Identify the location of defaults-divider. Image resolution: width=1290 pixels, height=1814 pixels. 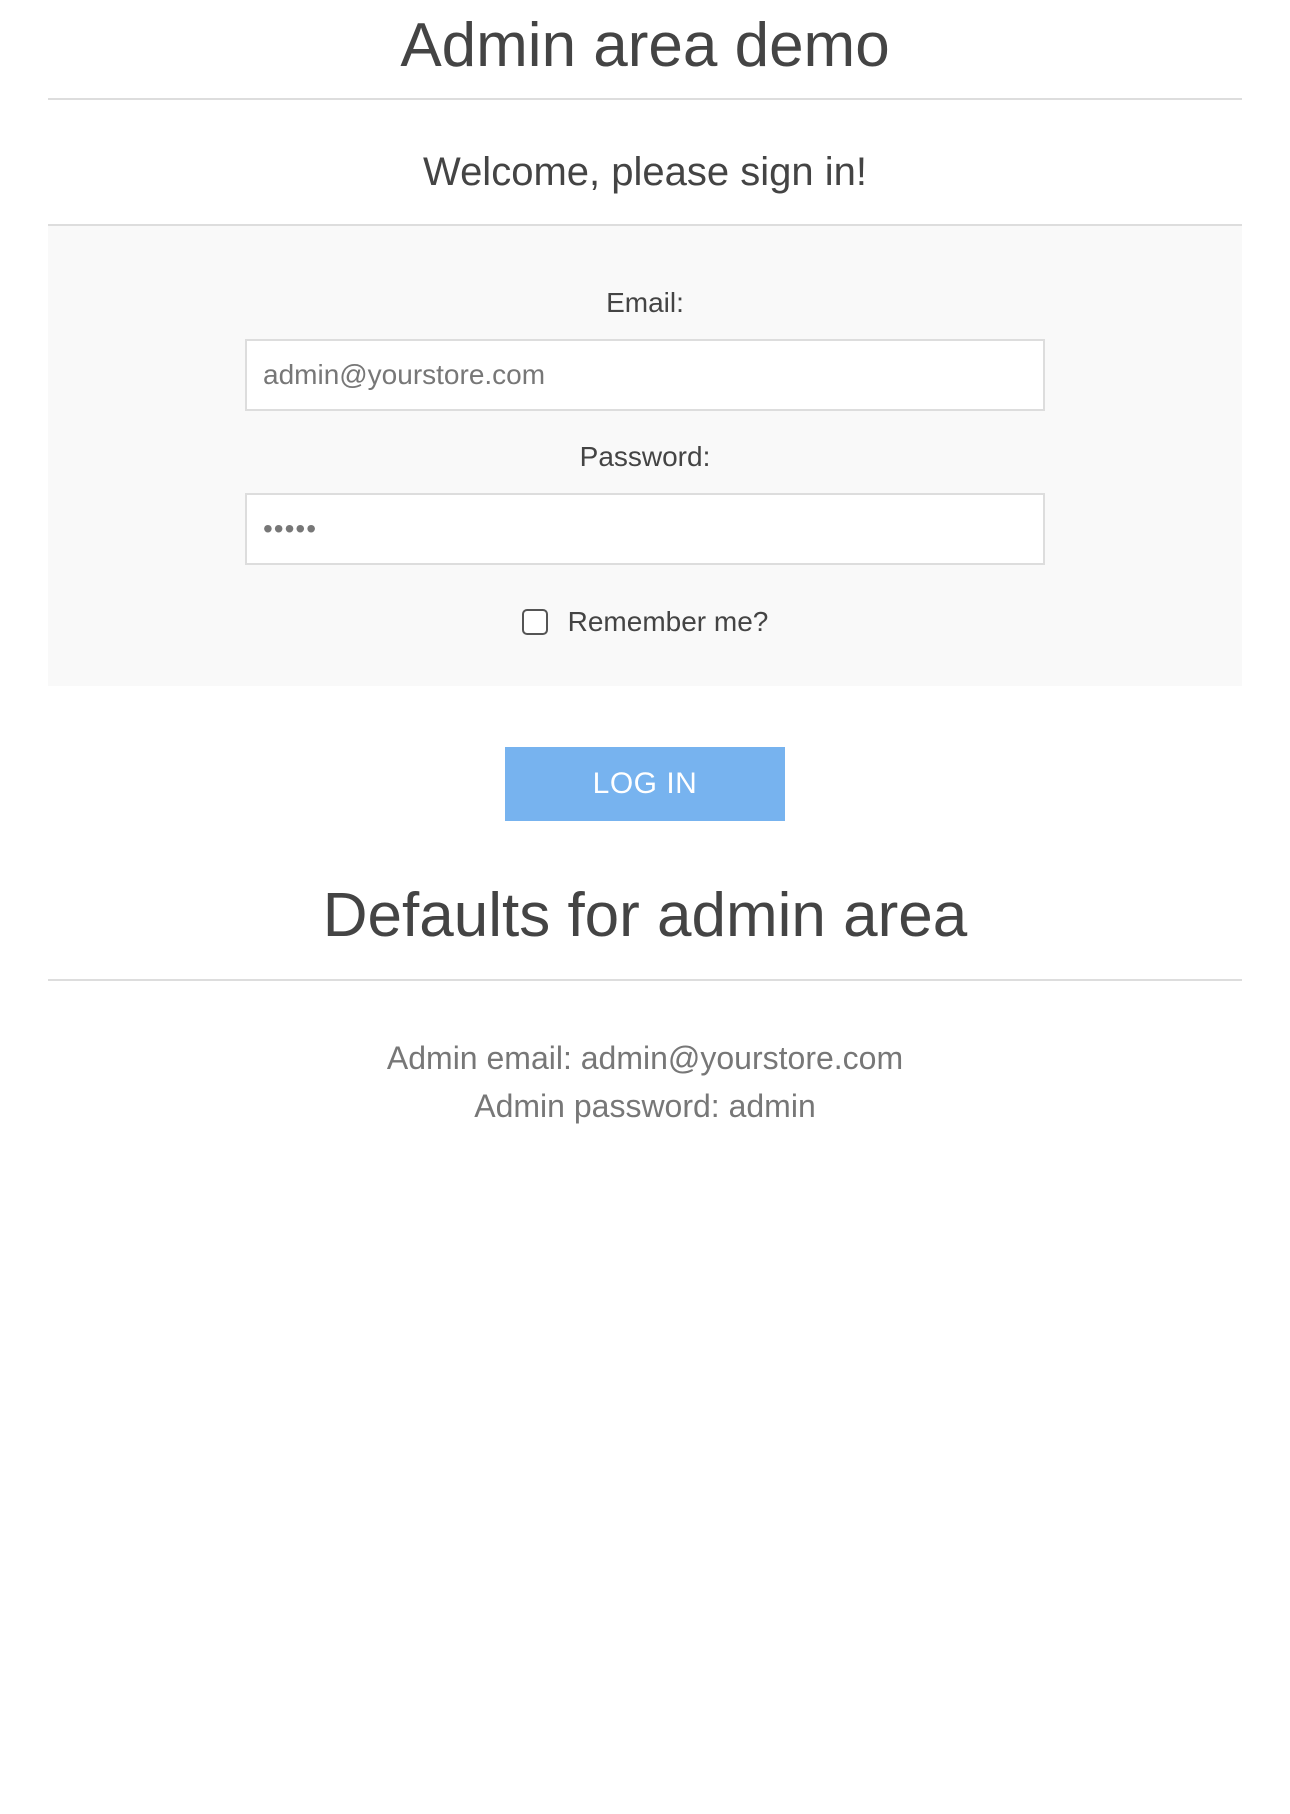
(645, 980).